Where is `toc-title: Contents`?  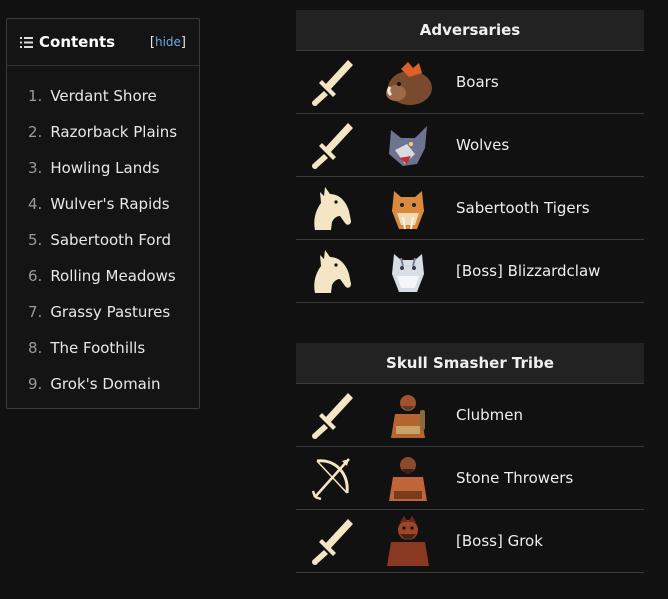
toc-title: Contents is located at coordinates (67, 42).